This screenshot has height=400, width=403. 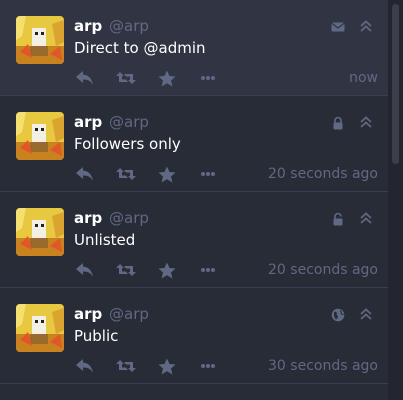 I want to click on status-content: Followers only, so click(x=127, y=144).